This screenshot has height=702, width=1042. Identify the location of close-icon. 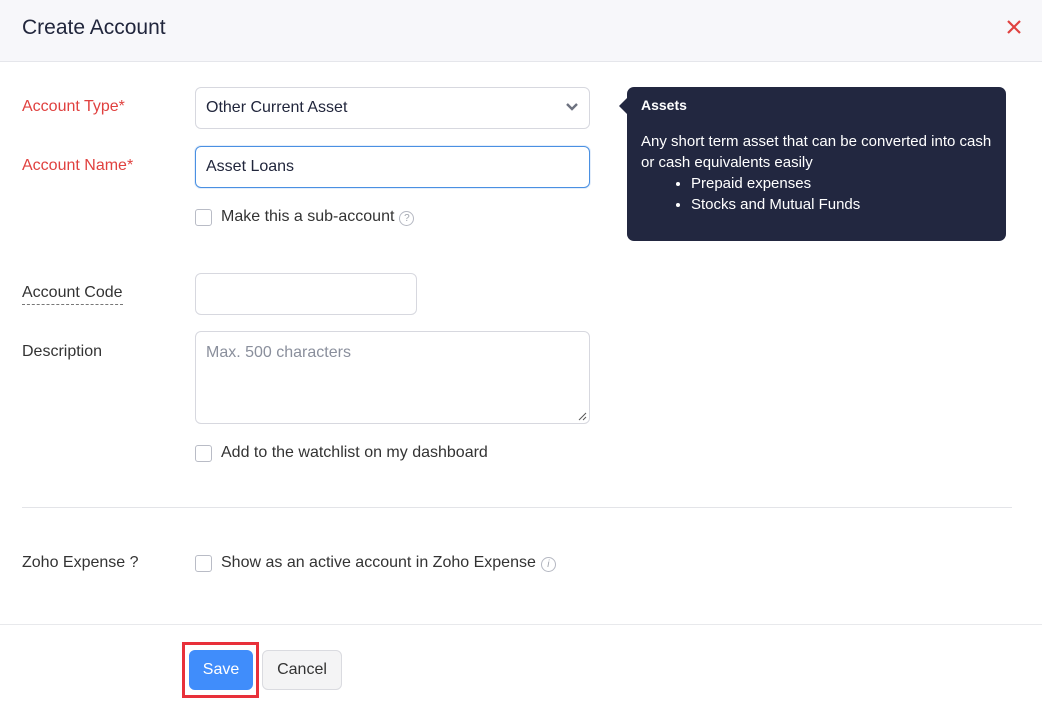
(1015, 27).